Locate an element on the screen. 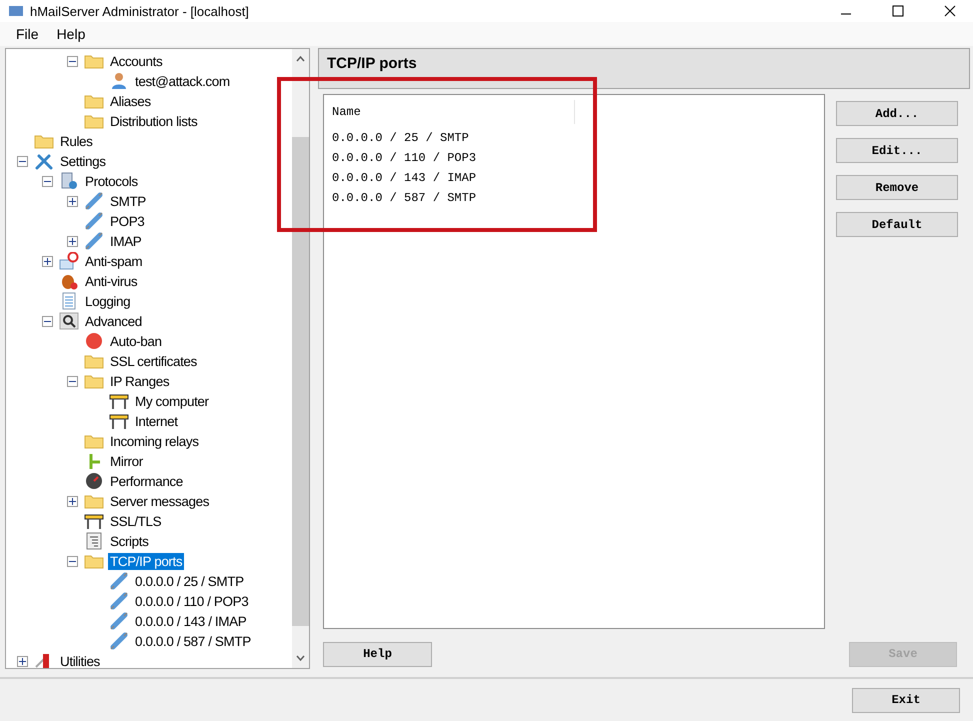 This screenshot has height=721, width=973. help-button: Help is located at coordinates (377, 654).